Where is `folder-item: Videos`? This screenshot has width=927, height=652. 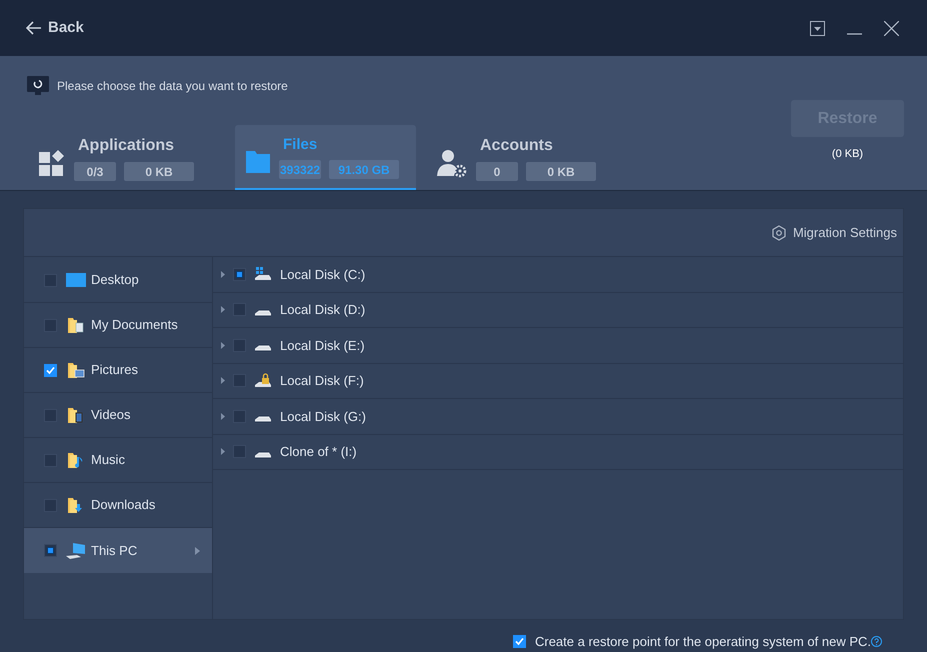
folder-item: Videos is located at coordinates (118, 415).